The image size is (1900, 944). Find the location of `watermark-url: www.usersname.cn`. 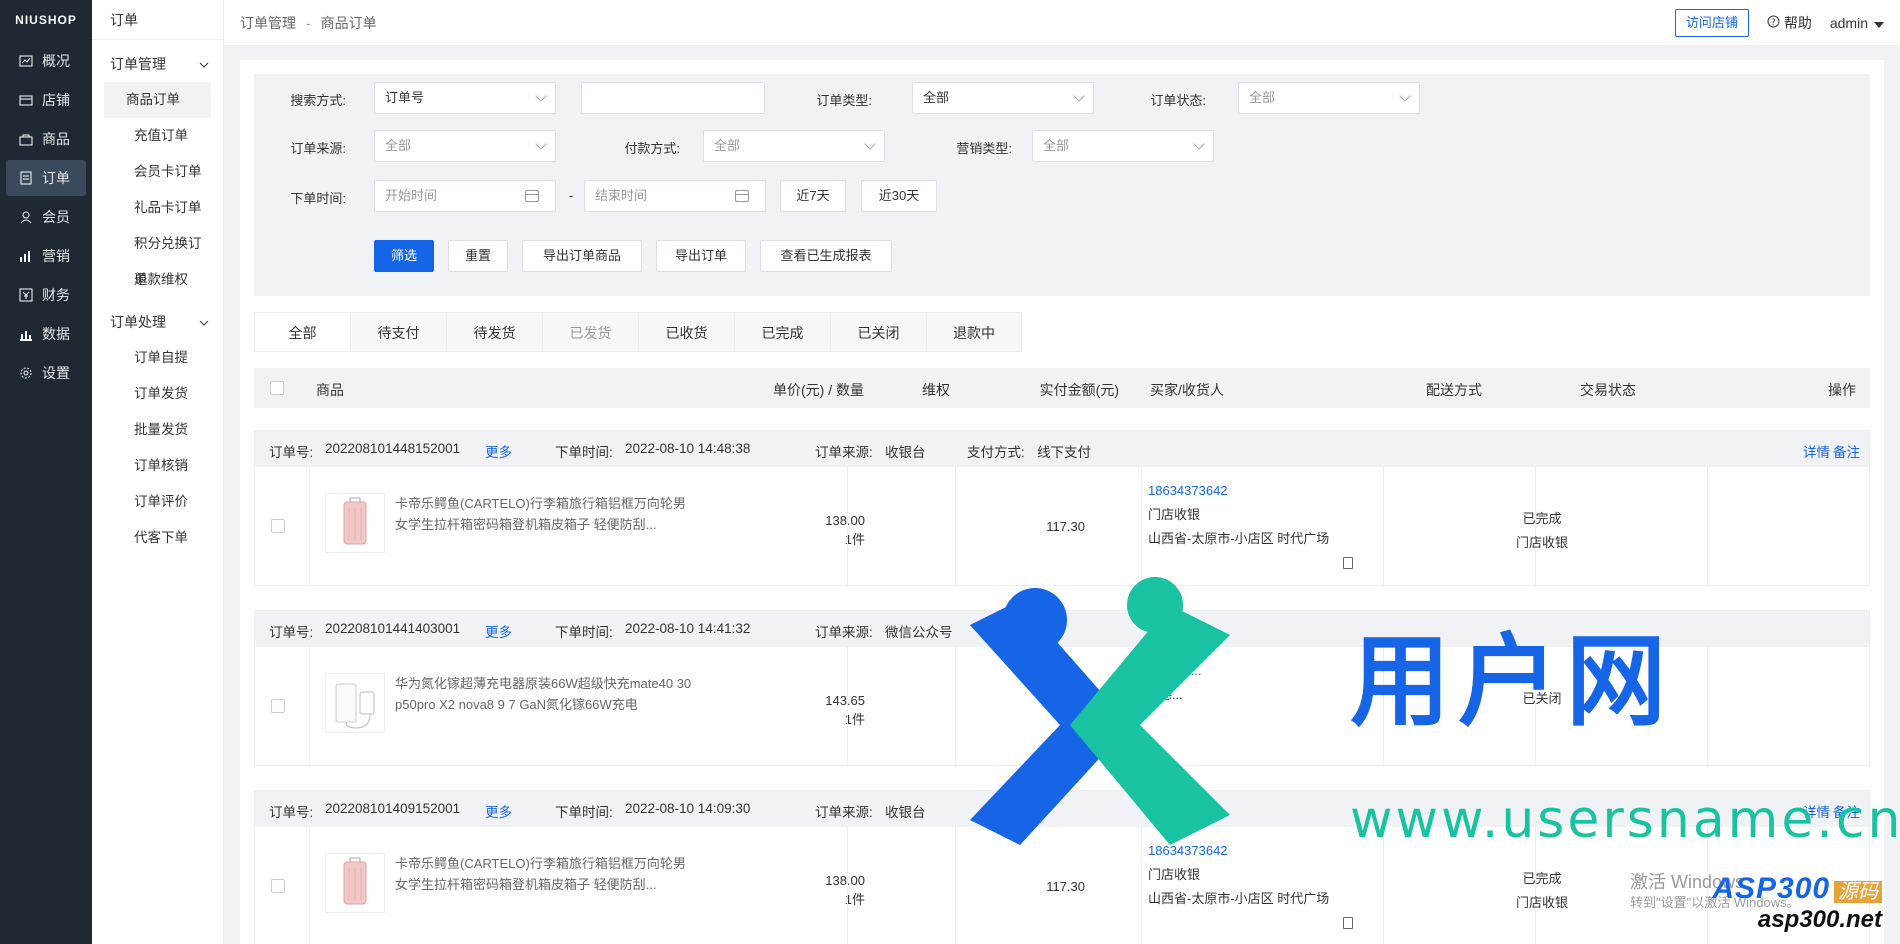

watermark-url: www.usersname.cn is located at coordinates (1625, 820).